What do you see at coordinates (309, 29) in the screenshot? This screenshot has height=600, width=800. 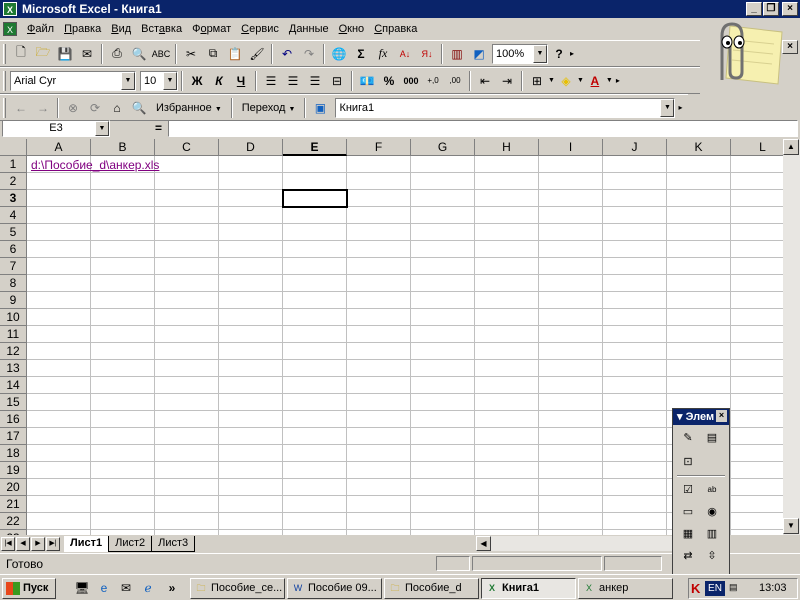 I see `menu-item: Данные` at bounding box center [309, 29].